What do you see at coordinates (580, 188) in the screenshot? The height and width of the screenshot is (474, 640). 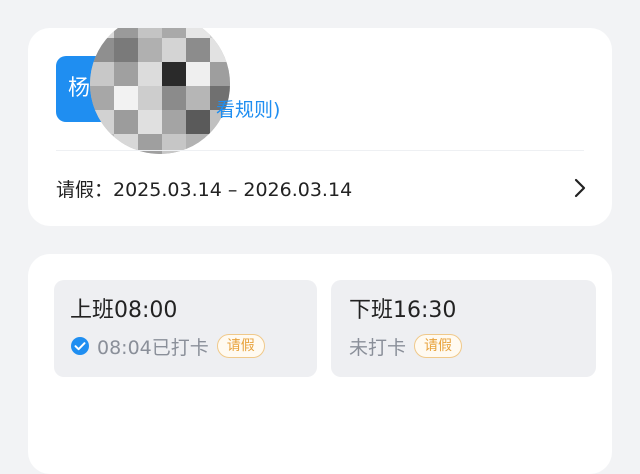 I see `chevron-right-icon` at bounding box center [580, 188].